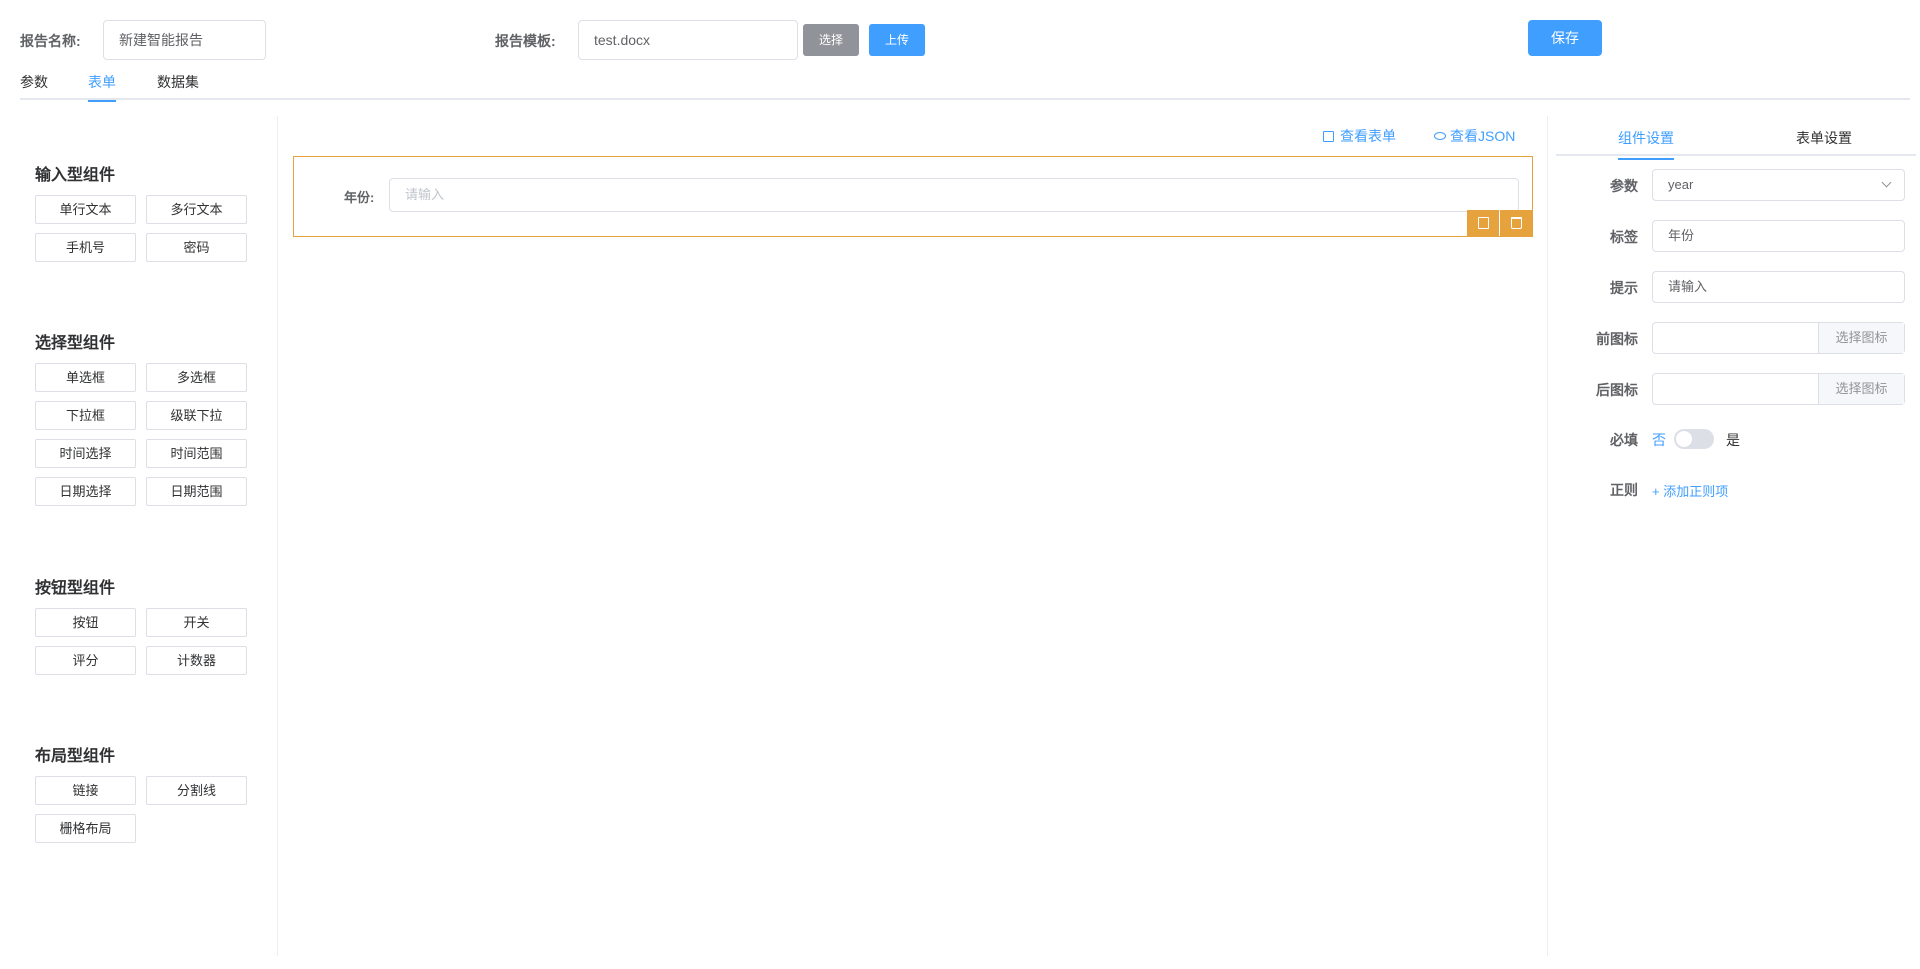 The image size is (1920, 969). Describe the element at coordinates (85, 491) in the screenshot. I see `component-date-picker: 日期选择` at that location.